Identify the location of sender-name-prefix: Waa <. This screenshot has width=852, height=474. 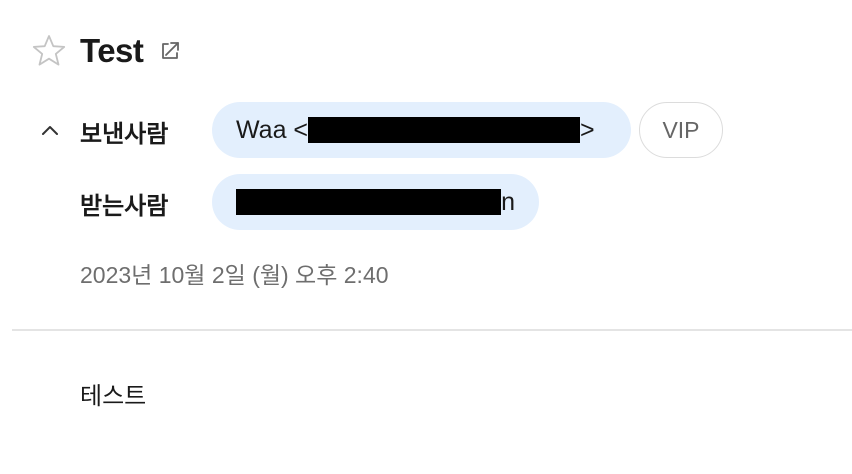
(272, 129).